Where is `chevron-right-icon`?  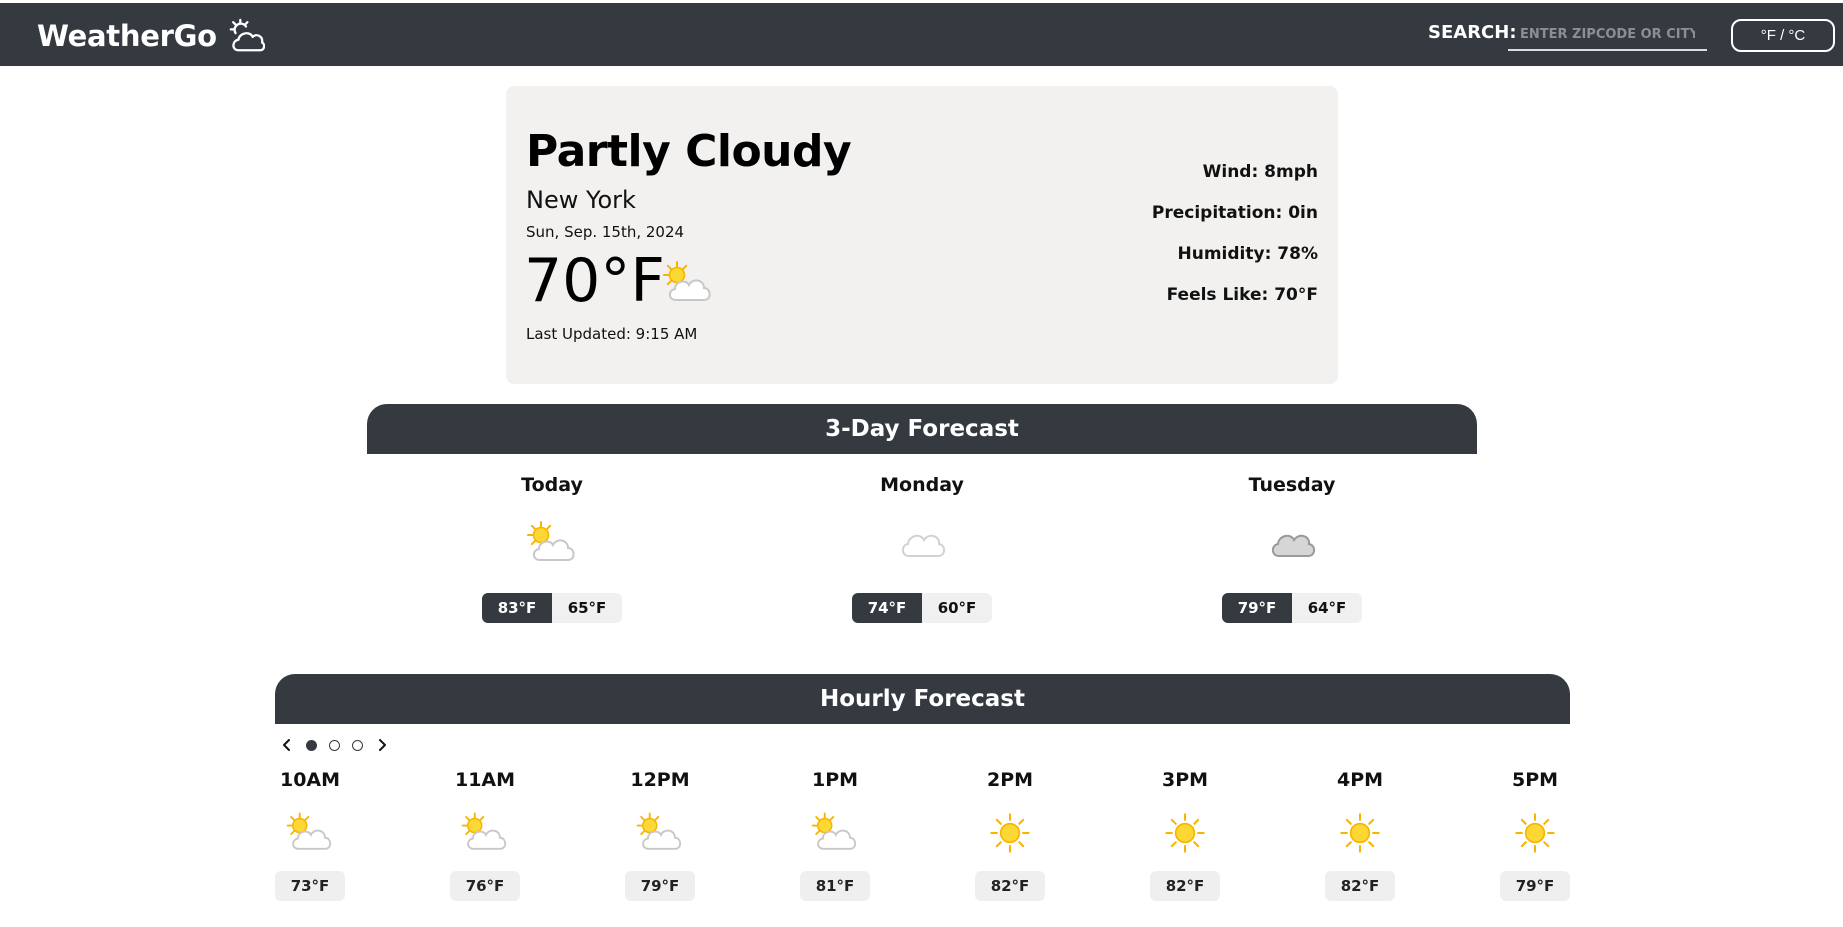
chevron-right-icon is located at coordinates (382, 745).